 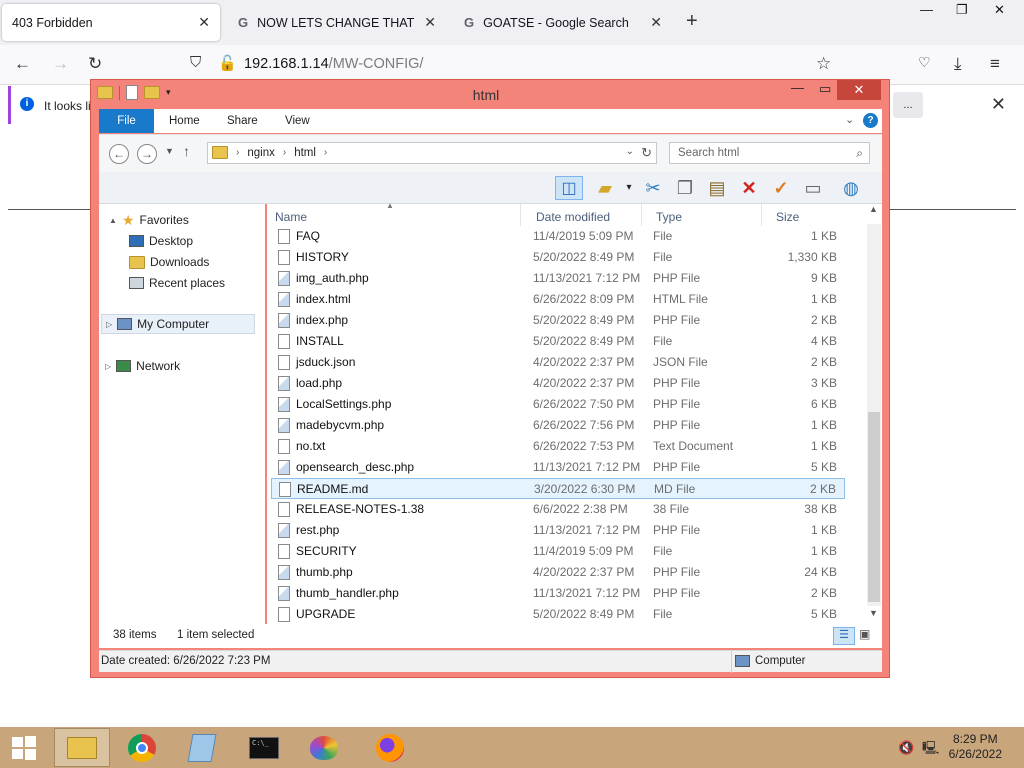 What do you see at coordinates (202, 747) in the screenshot?
I see `taskbar-notepad` at bounding box center [202, 747].